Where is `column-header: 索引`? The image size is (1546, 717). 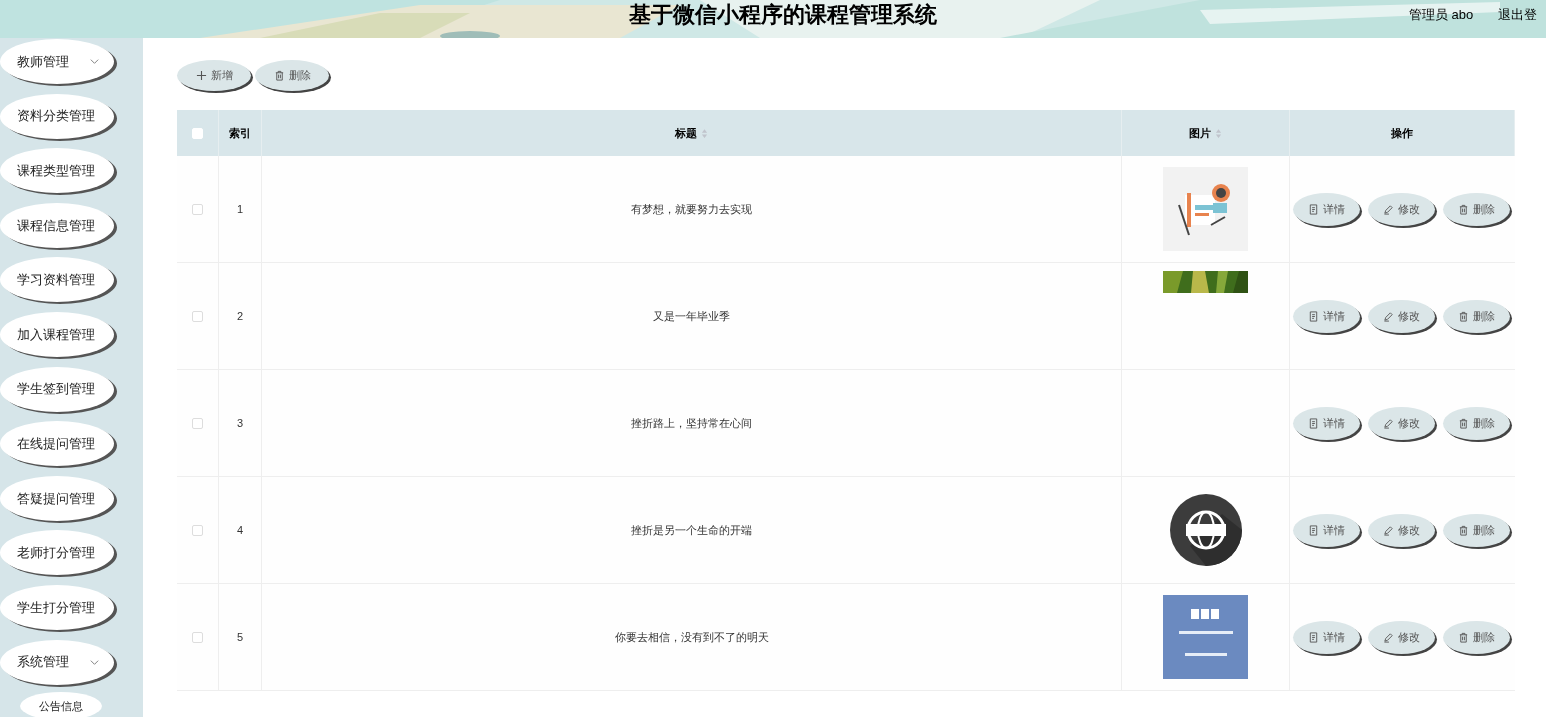 column-header: 索引 is located at coordinates (240, 133).